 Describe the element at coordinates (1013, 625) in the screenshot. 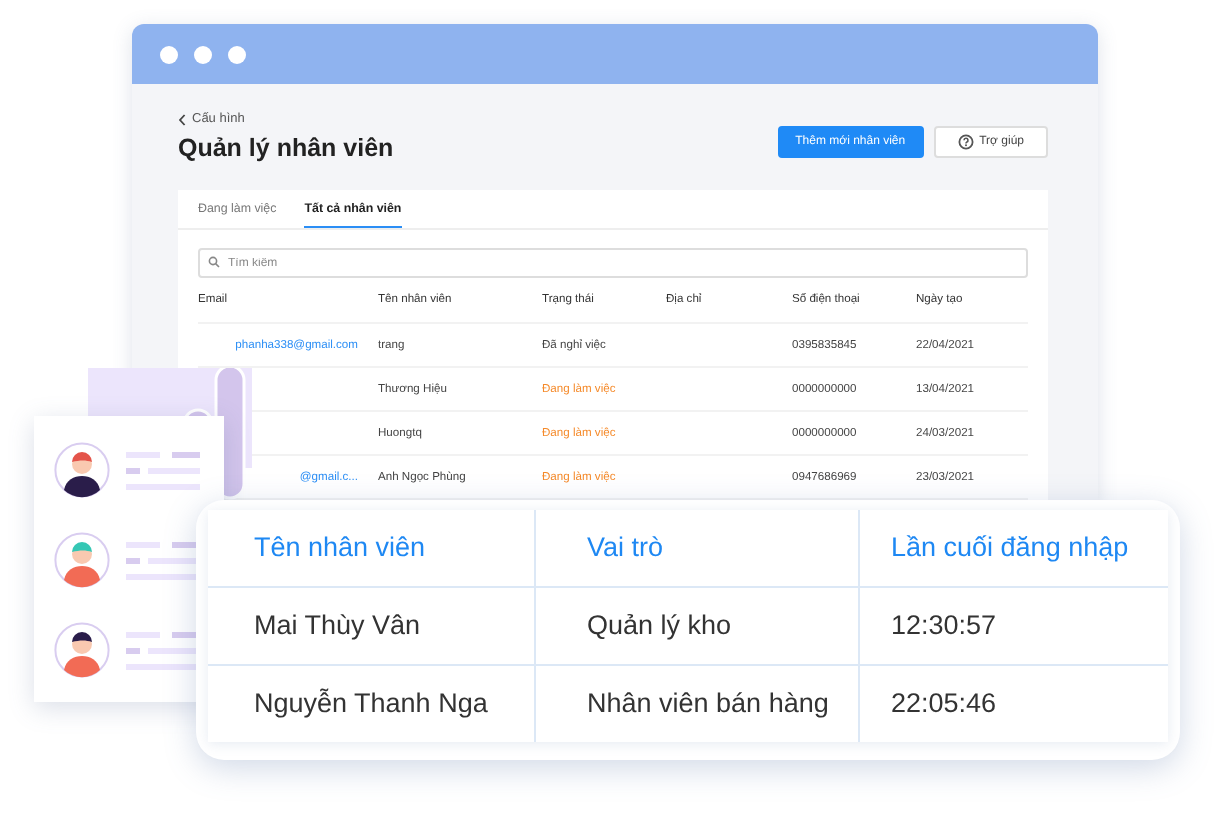

I see `table-cell: 12:30:57` at that location.